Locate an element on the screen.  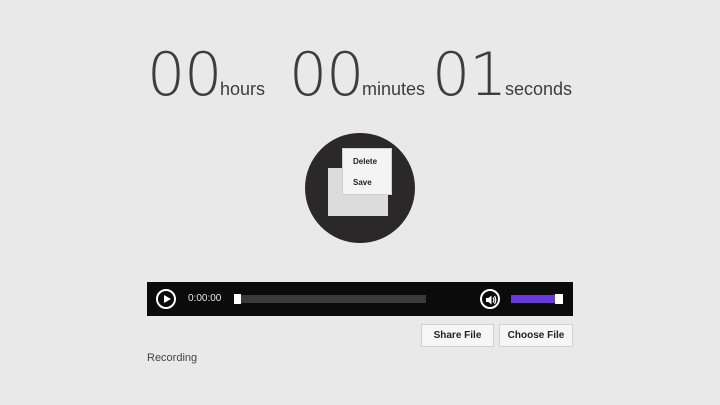
volume-thumb is located at coordinates (559, 299).